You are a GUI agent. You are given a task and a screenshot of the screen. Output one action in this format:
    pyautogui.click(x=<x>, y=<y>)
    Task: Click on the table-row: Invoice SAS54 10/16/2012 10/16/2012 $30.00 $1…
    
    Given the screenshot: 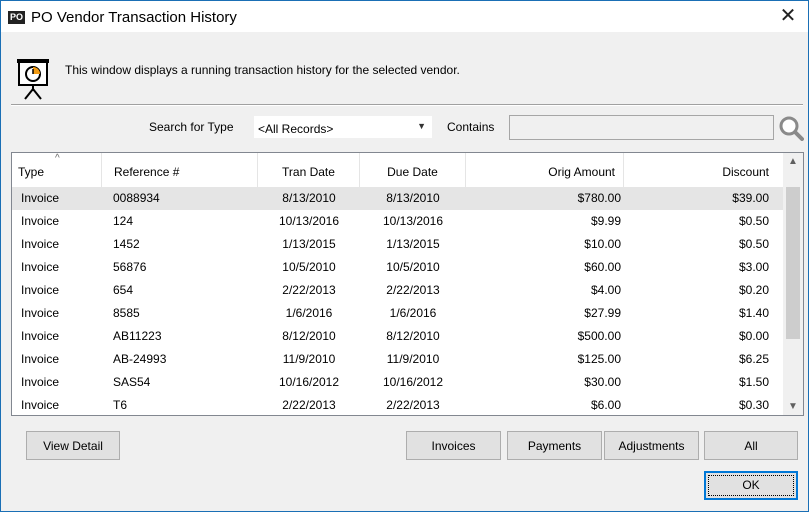 What is the action you would take?
    pyautogui.click(x=398, y=382)
    